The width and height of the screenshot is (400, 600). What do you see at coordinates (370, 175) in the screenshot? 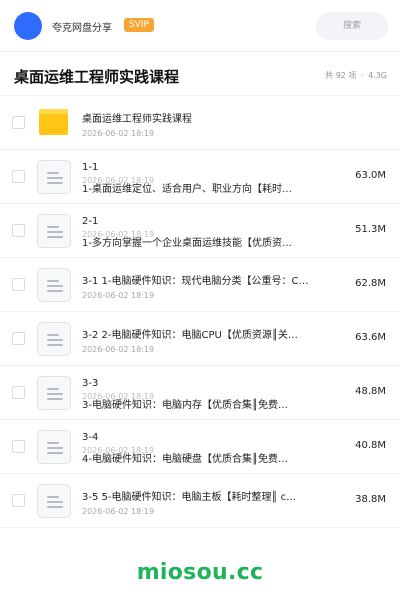
I see `item-size: 63.0M` at bounding box center [370, 175].